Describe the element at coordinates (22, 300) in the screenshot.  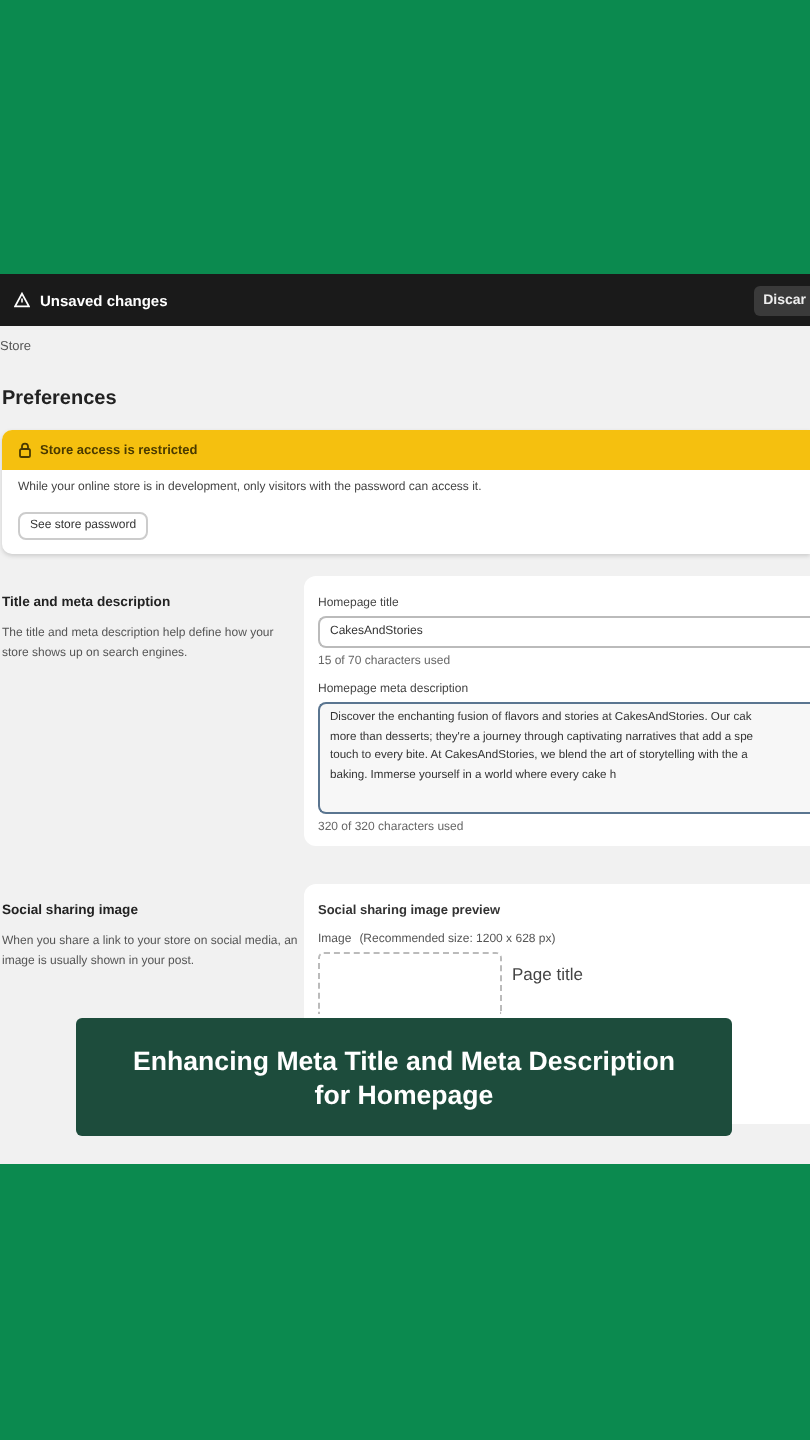
I see `warning-icon` at that location.